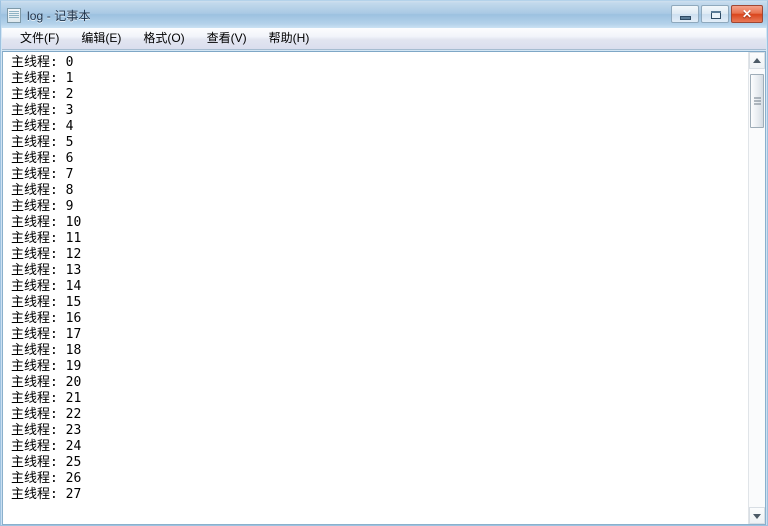 Image resolution: width=768 pixels, height=526 pixels. I want to click on menu-item-edit: 编辑(E), so click(101, 39).